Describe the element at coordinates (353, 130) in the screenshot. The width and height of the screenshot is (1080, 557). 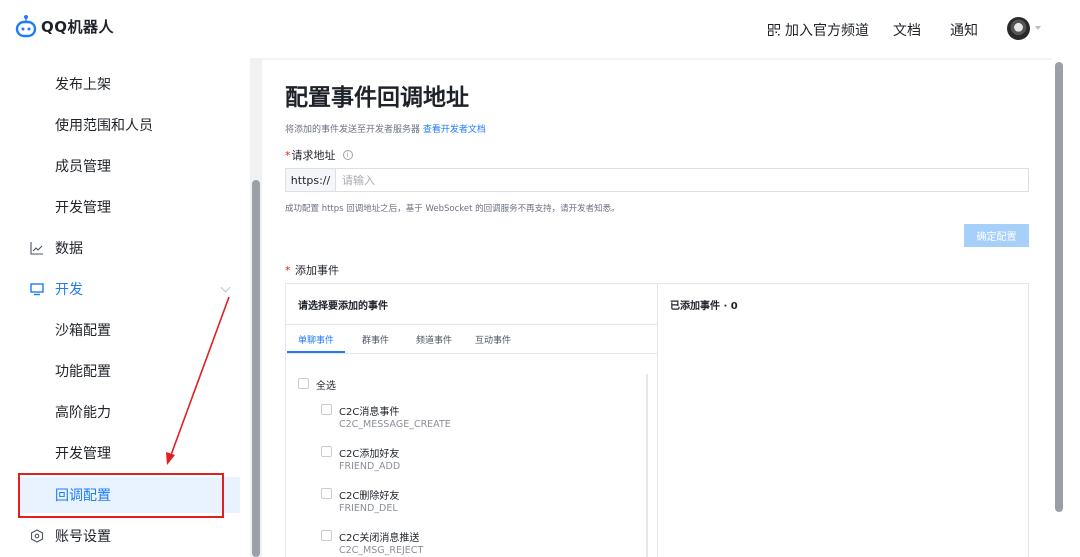
I see `description-text: 将添加的事件发送至开发者服务器` at that location.